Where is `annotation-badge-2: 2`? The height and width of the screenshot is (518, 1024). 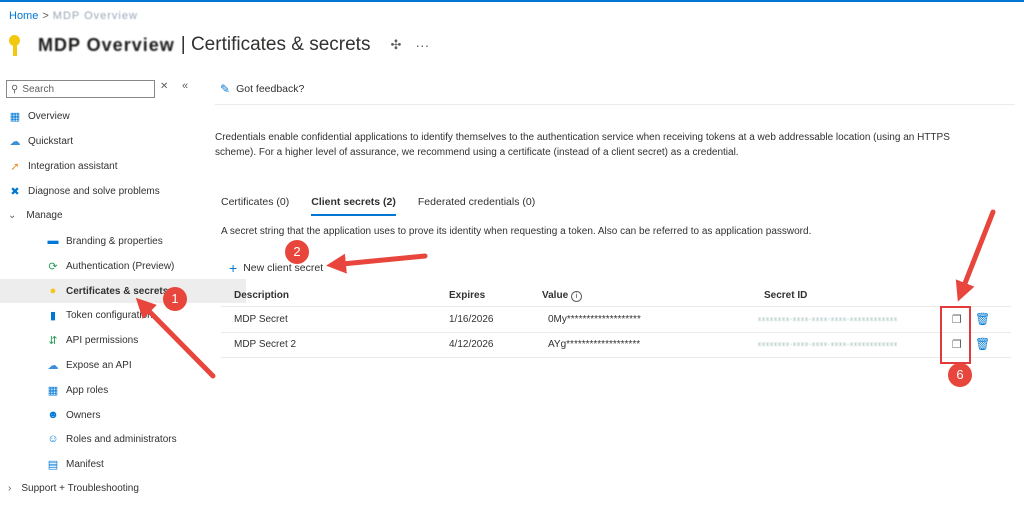
annotation-badge-2: 2 is located at coordinates (297, 252).